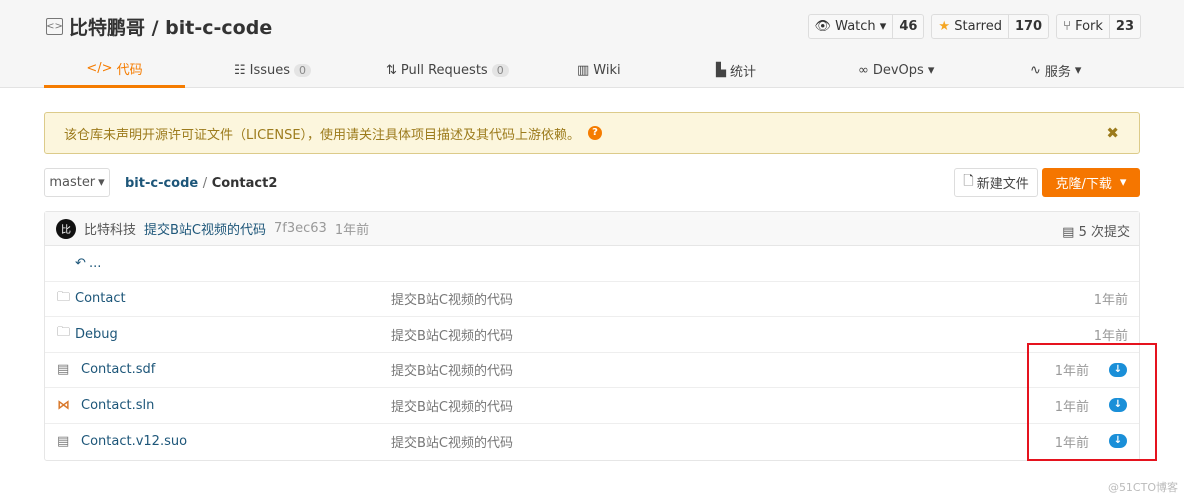 The height and width of the screenshot is (501, 1184). I want to click on file-row: 🗀 Contact 提交B站C视频的代码 1年前, so click(592, 299).